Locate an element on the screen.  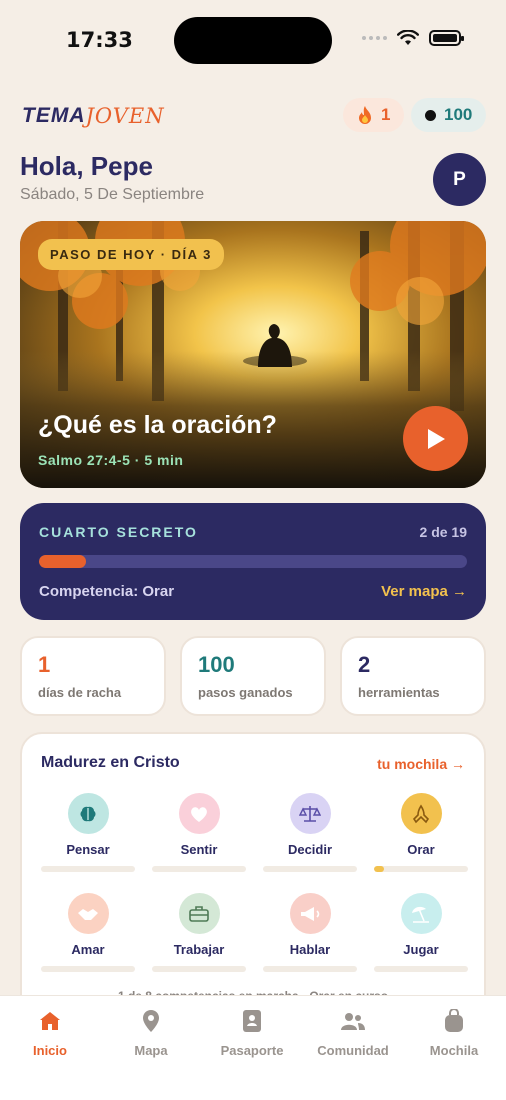
play-button is located at coordinates (435, 438).